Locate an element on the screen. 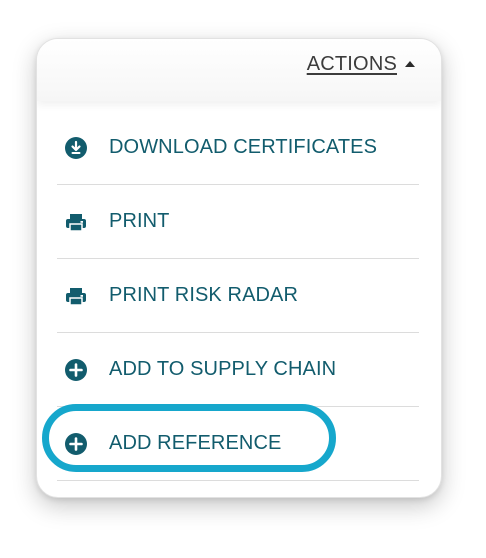 The width and height of the screenshot is (486, 558). caret-up-icon is located at coordinates (410, 63).